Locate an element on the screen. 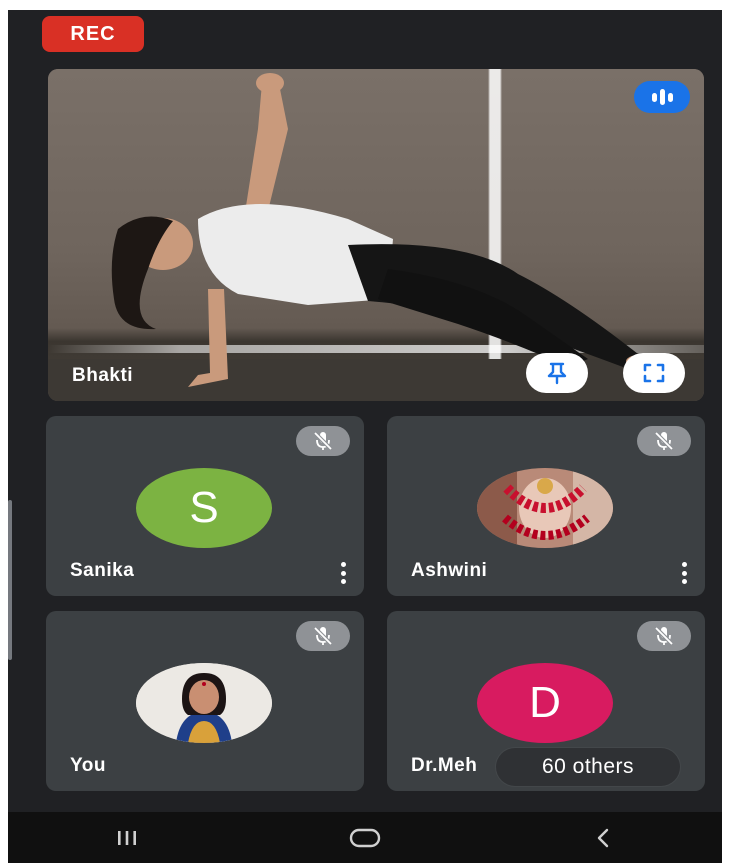  audio-wave-icon is located at coordinates (654, 97).